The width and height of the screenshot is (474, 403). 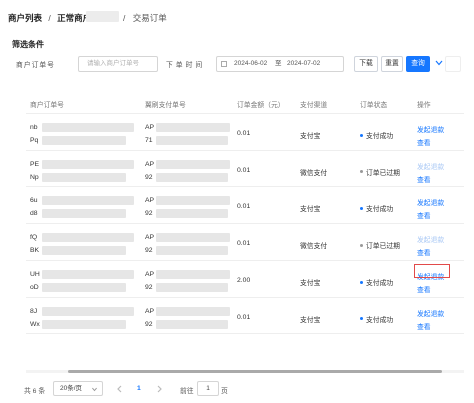 I want to click on merchant-order-number: 6u, so click(x=34, y=201).